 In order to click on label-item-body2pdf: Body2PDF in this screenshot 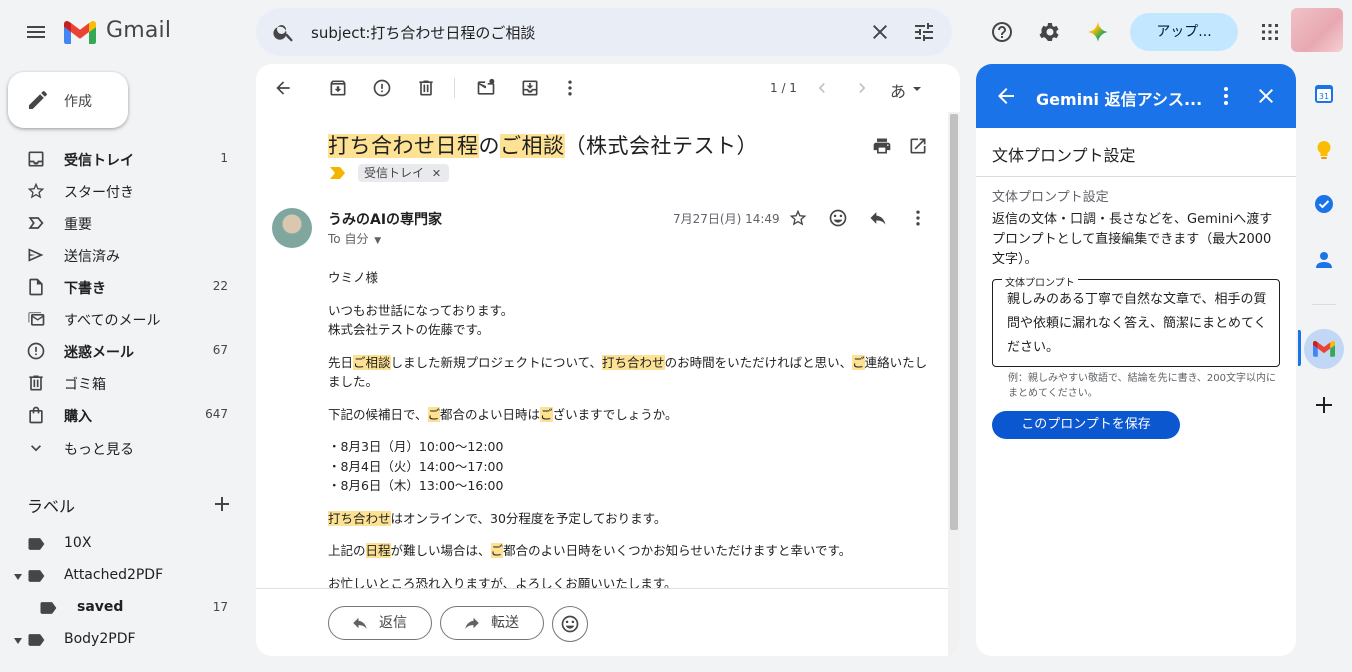, I will do `click(122, 640)`.